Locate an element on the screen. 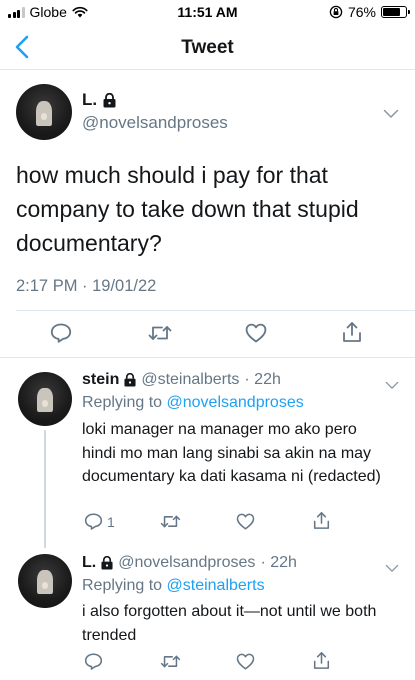 This screenshot has height=680, width=415. replying-to-link: @steinalberts is located at coordinates (216, 585).